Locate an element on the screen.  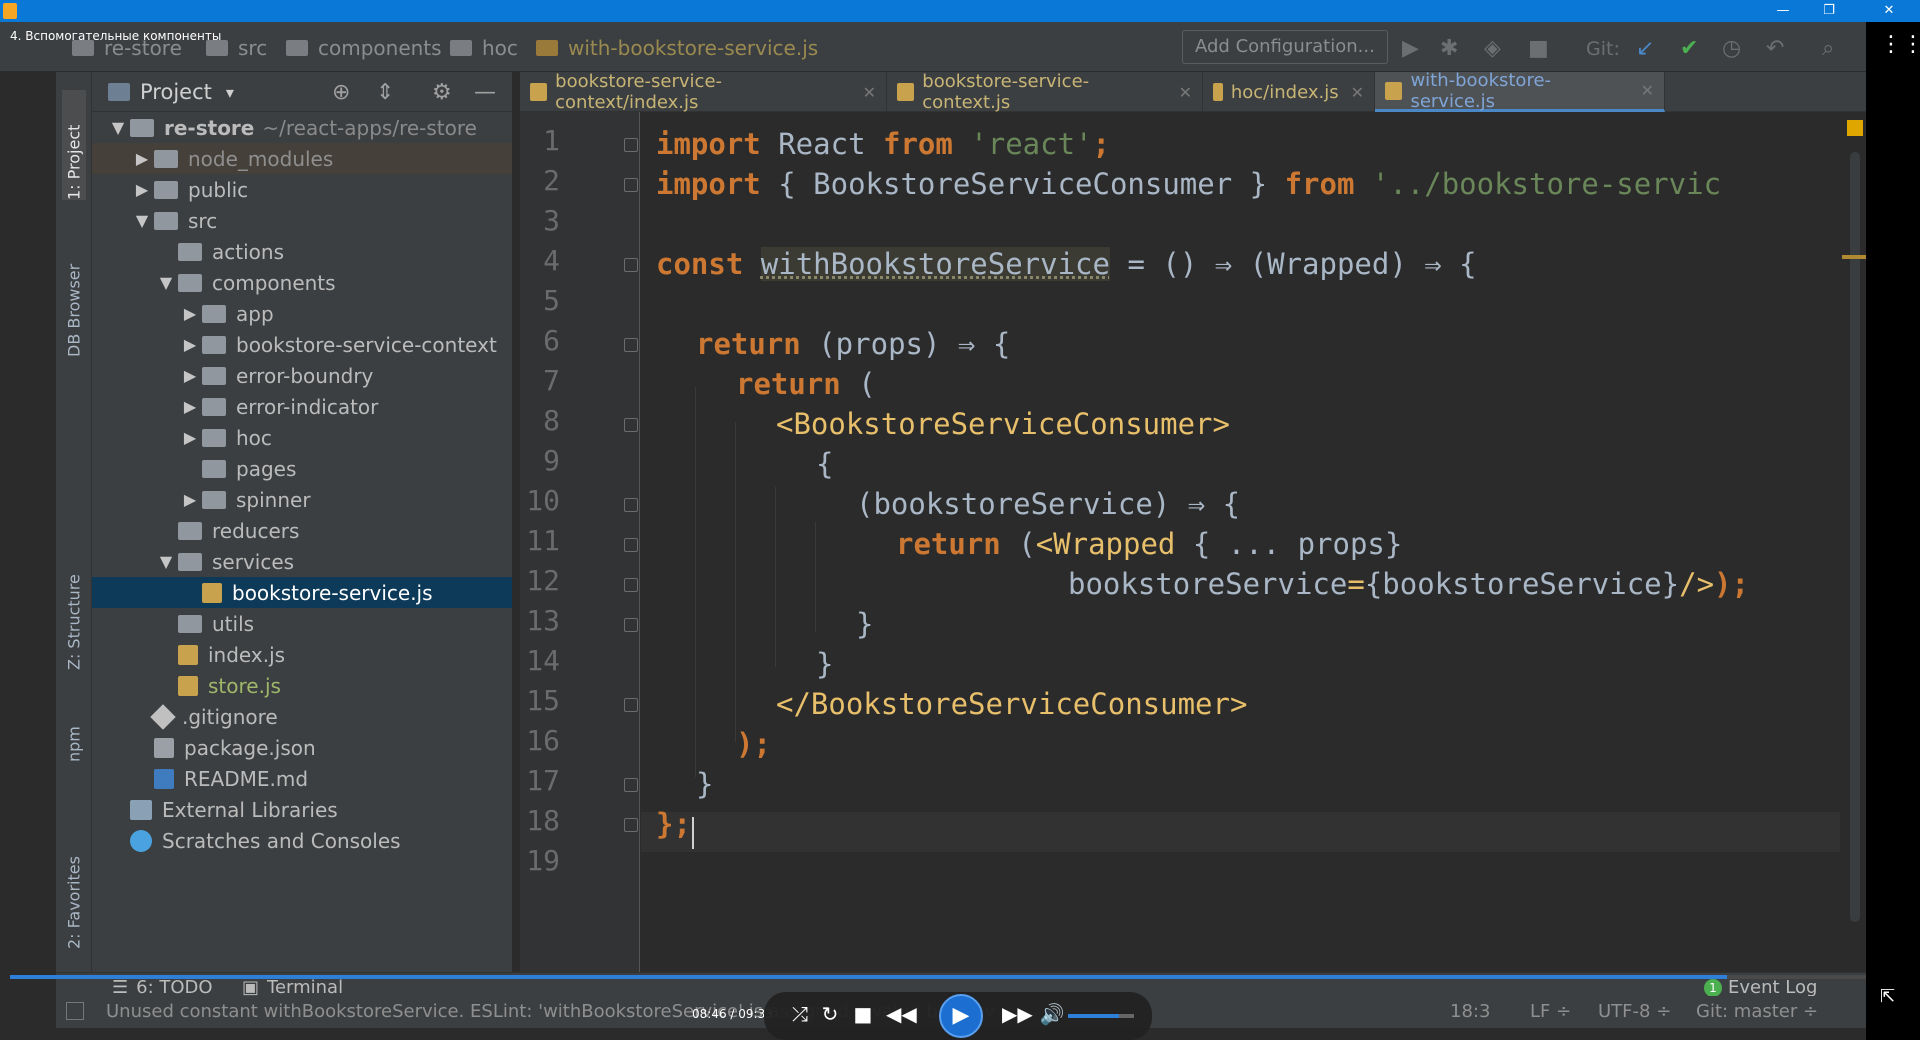
caret-position: 18:3 is located at coordinates (1470, 1011).